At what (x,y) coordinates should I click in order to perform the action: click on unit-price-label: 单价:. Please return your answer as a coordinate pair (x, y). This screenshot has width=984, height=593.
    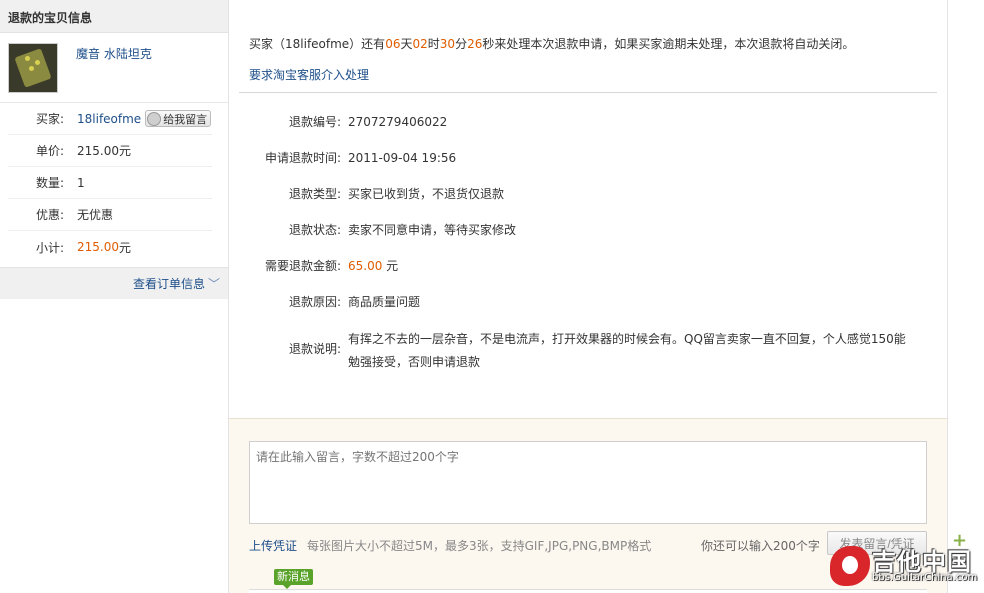
    Looking at the image, I should click on (49, 151).